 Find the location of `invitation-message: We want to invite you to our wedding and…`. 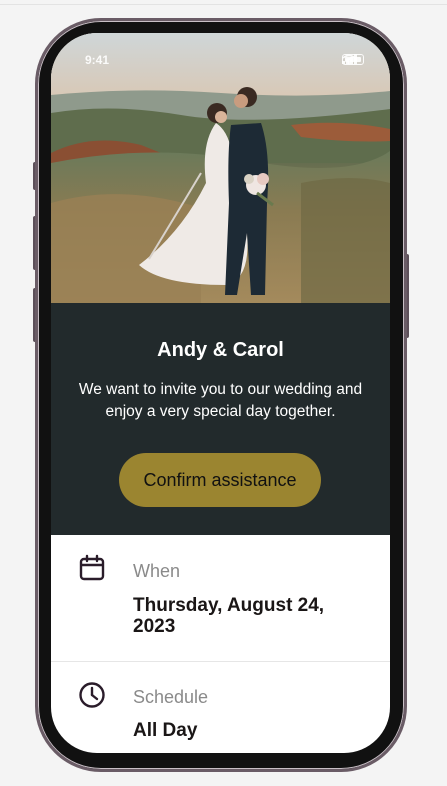

invitation-message: We want to invite you to our wedding and… is located at coordinates (220, 400).